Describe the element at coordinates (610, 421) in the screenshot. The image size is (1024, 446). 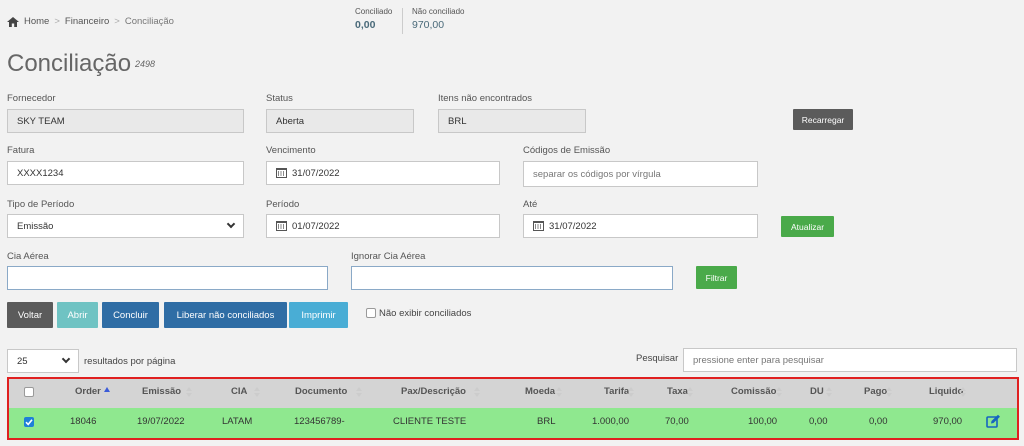
I see `cell-tarifa: 1.000,00` at that location.